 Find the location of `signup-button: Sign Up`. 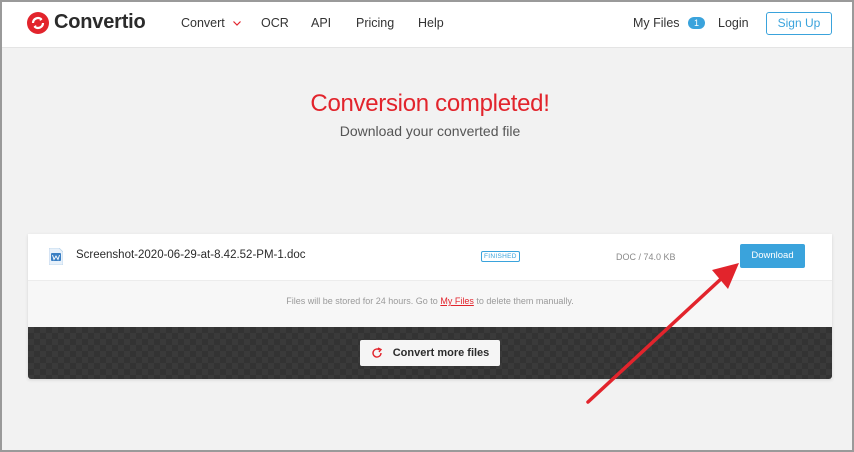

signup-button: Sign Up is located at coordinates (799, 23).